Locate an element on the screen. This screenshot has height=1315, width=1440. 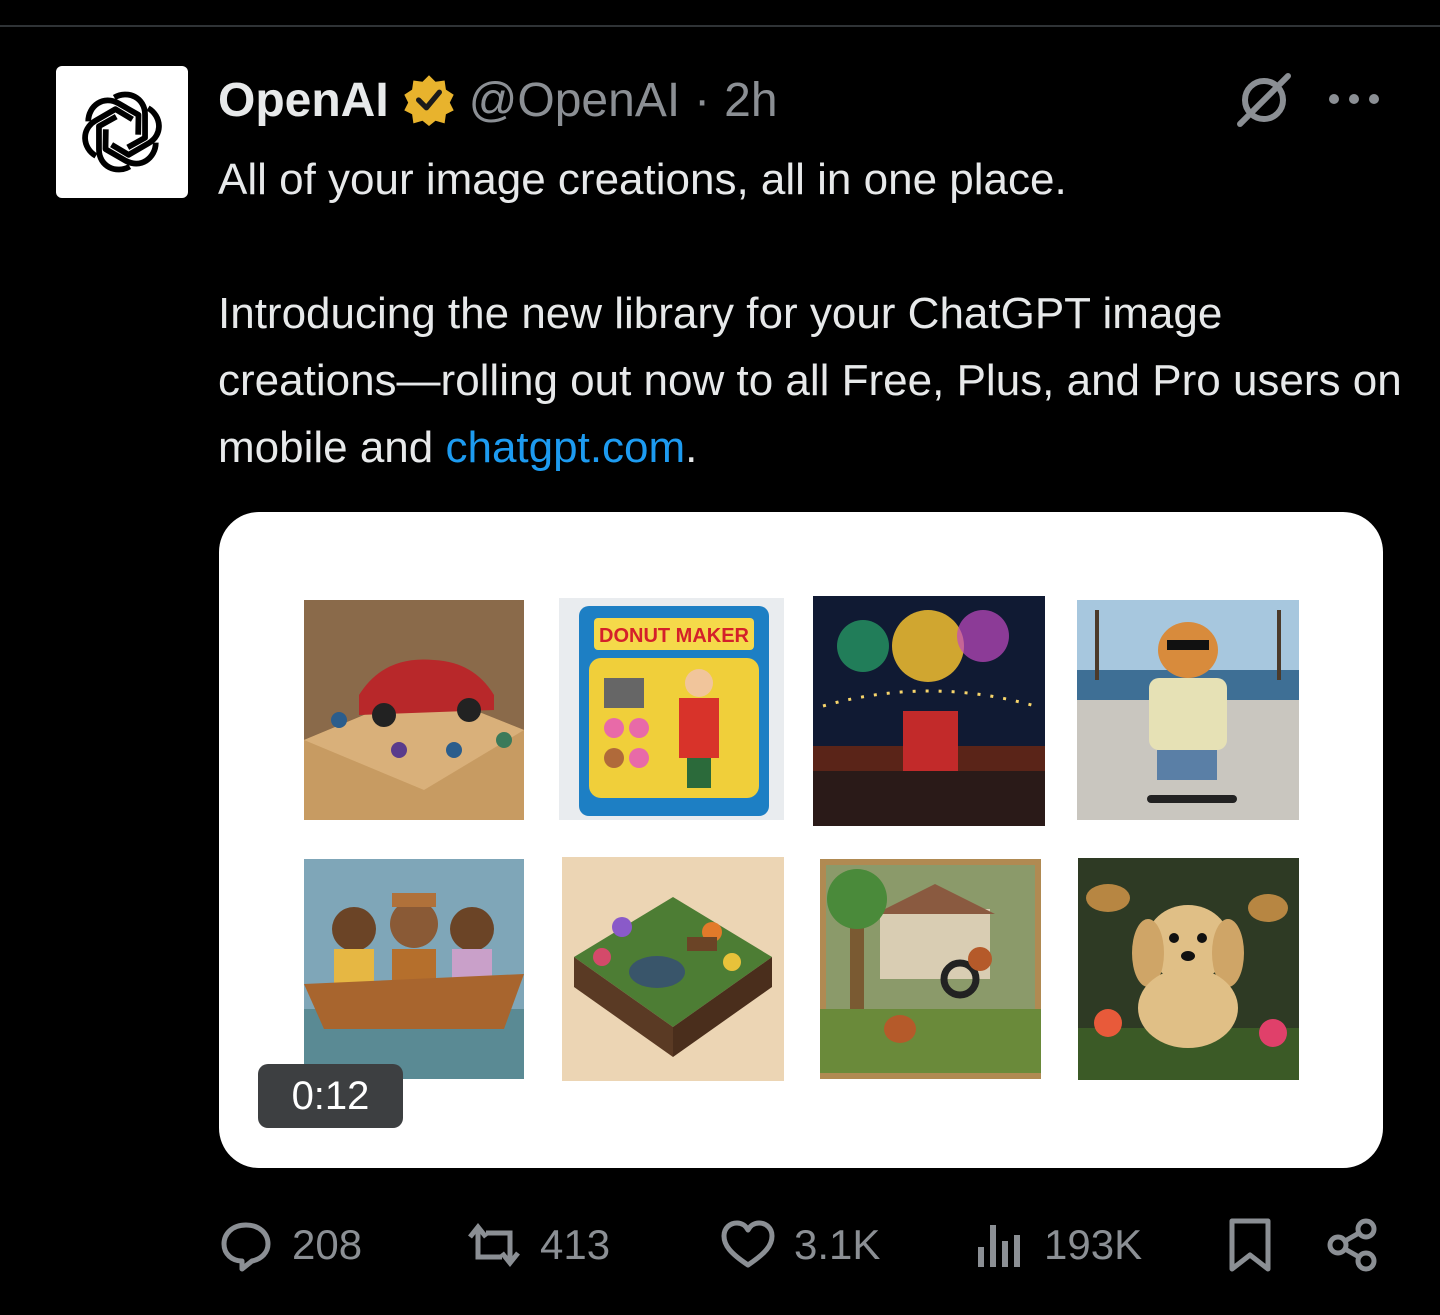
tweet-header: OpenAI @OpenAI · 2h is located at coordinates (498, 100).